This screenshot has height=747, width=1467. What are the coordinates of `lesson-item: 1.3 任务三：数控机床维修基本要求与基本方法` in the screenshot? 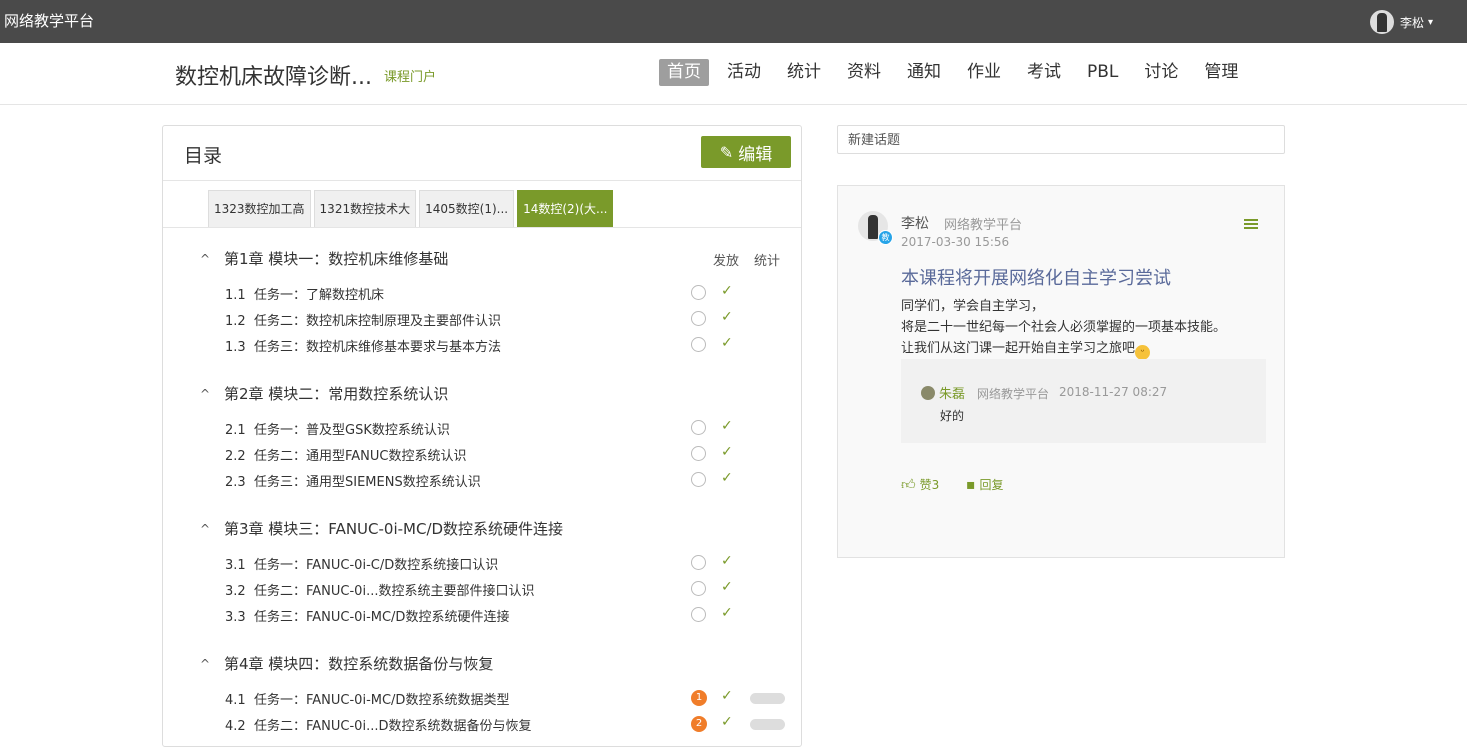 It's located at (363, 345).